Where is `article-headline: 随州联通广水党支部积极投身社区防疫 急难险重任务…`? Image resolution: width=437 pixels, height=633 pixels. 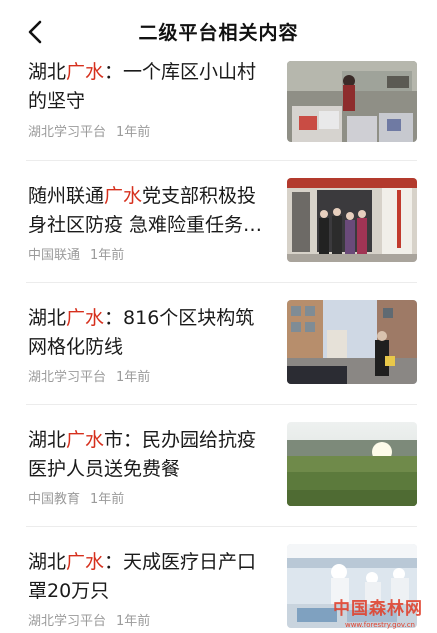 article-headline: 随州联通广水党支部积极投身社区防疫 急难险重任务… is located at coordinates (145, 210).